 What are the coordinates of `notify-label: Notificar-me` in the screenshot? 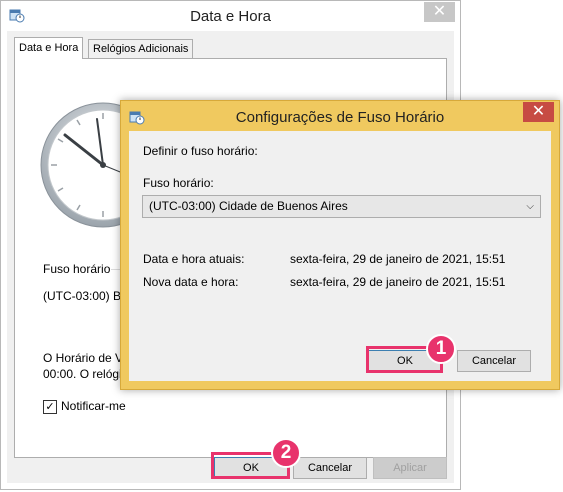 It's located at (93, 406).